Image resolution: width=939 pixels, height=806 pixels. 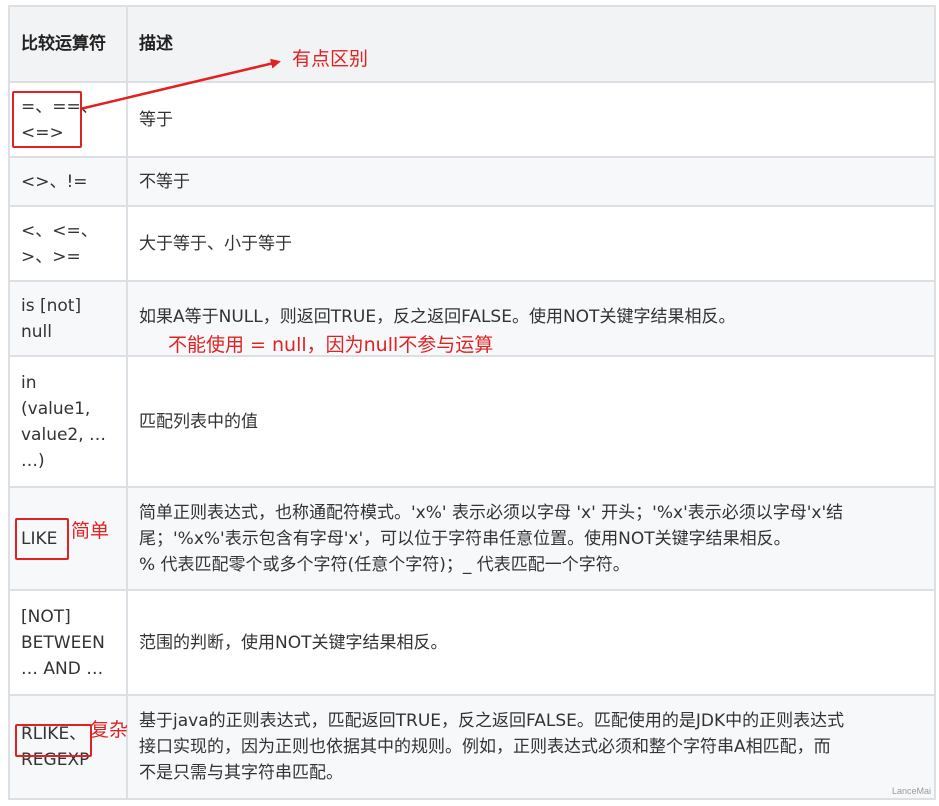 What do you see at coordinates (68, 318) in the screenshot?
I see `operator-cell: is [not] null` at bounding box center [68, 318].